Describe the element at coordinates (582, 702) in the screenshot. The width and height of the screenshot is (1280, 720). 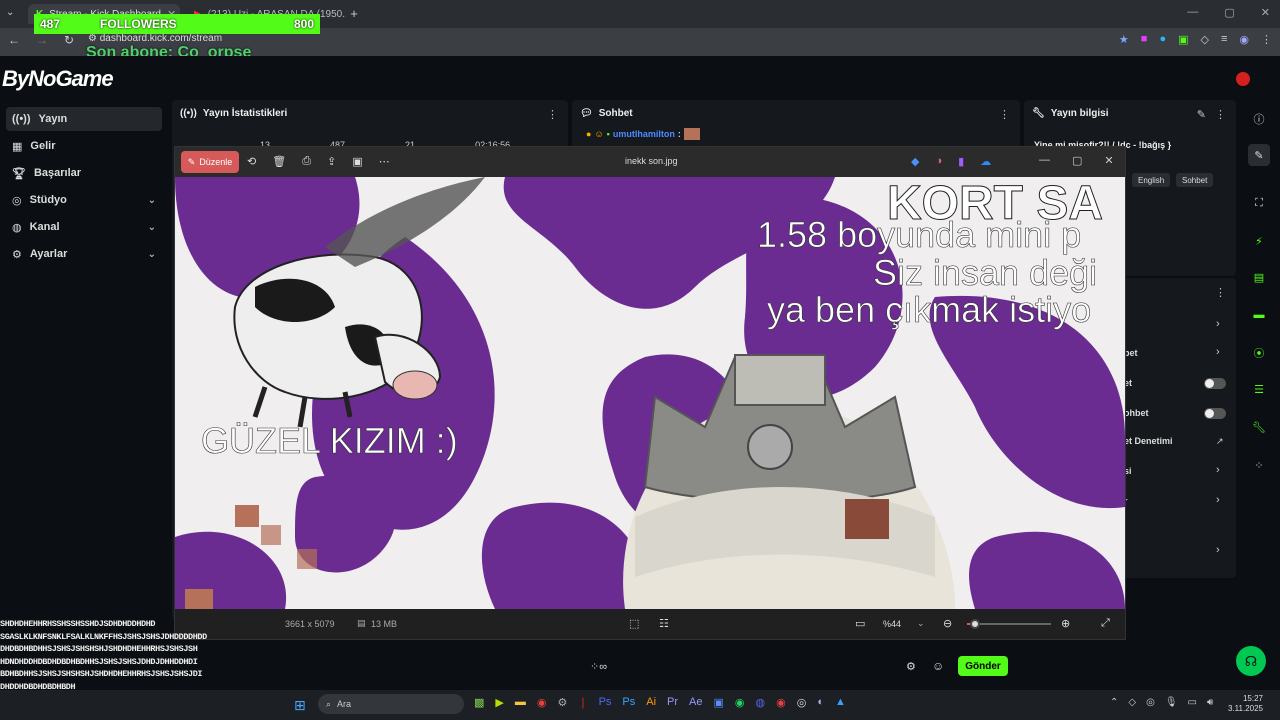
I see `app-icon: ❘` at that location.